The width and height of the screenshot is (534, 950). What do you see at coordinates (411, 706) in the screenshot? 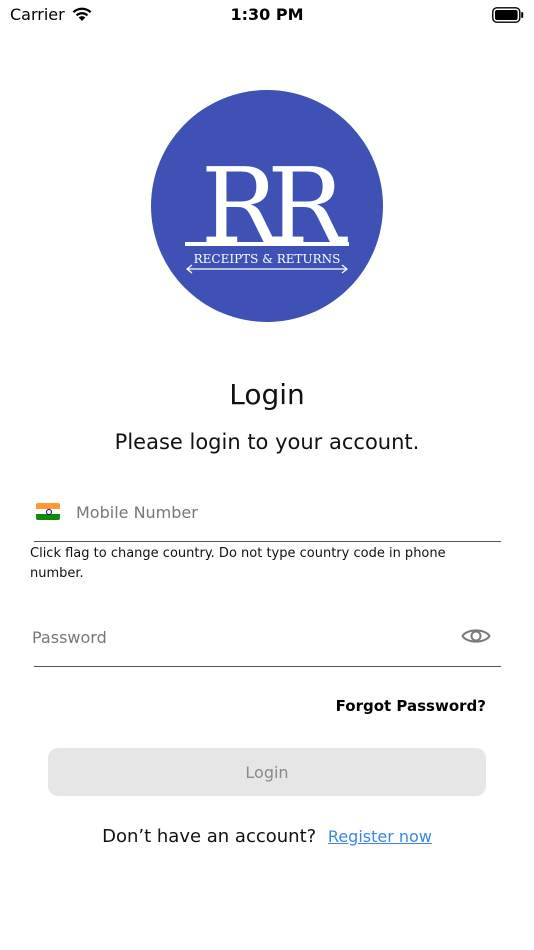
I see `forgot-password-link: Forgot Password?` at bounding box center [411, 706].